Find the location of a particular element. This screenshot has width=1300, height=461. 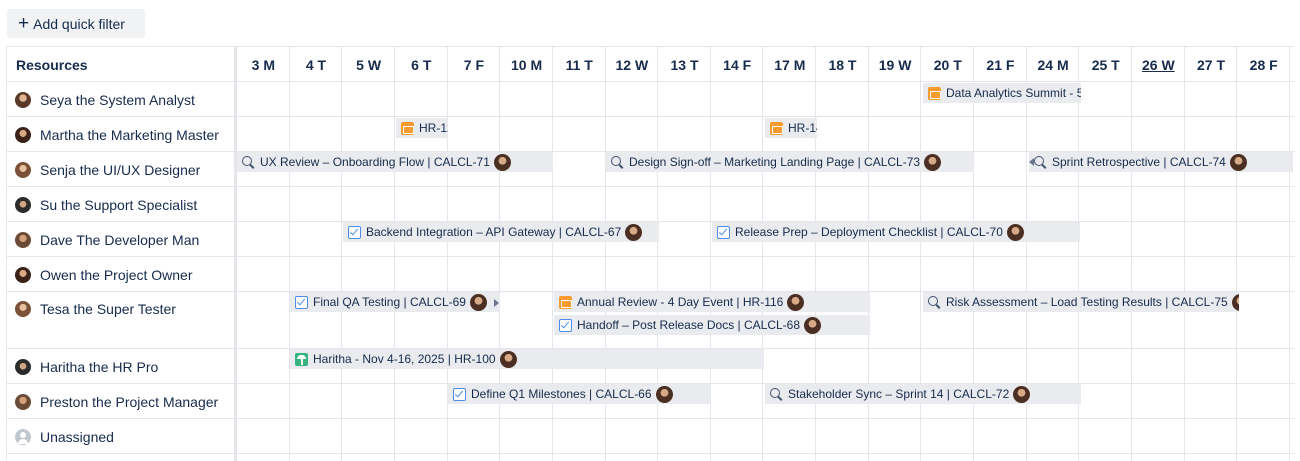

resource-item: Preston the Project Manager is located at coordinates (116, 402).